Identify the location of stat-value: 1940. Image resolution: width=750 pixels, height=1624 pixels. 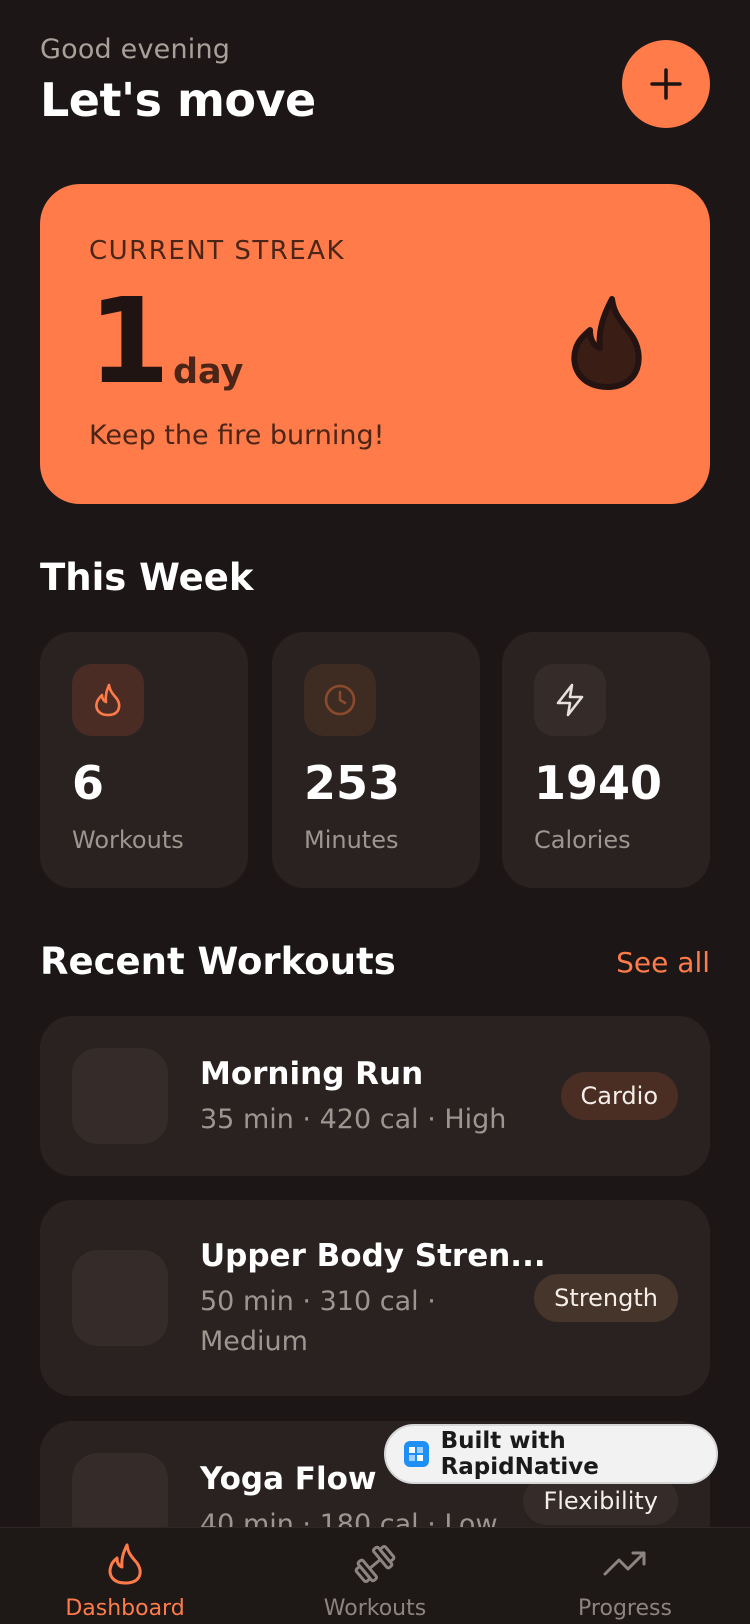
(598, 783).